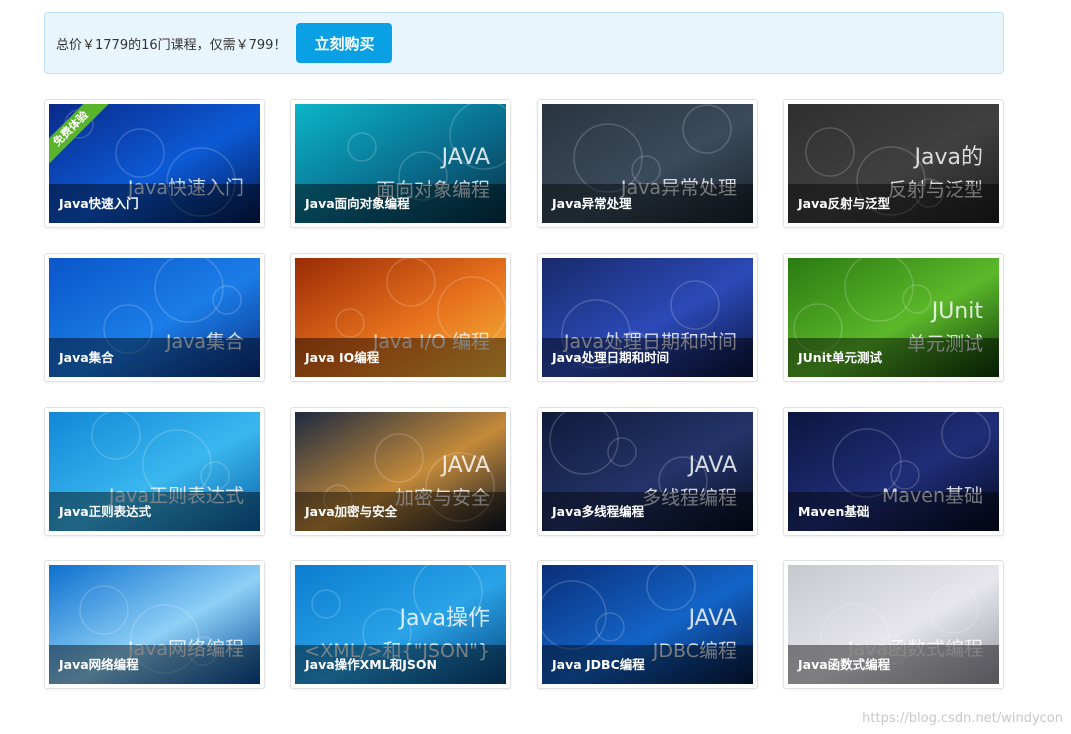  I want to click on course-card: Java操作 <XML/>和{"JSON"} Java操作XML和JSON, so click(400, 624).